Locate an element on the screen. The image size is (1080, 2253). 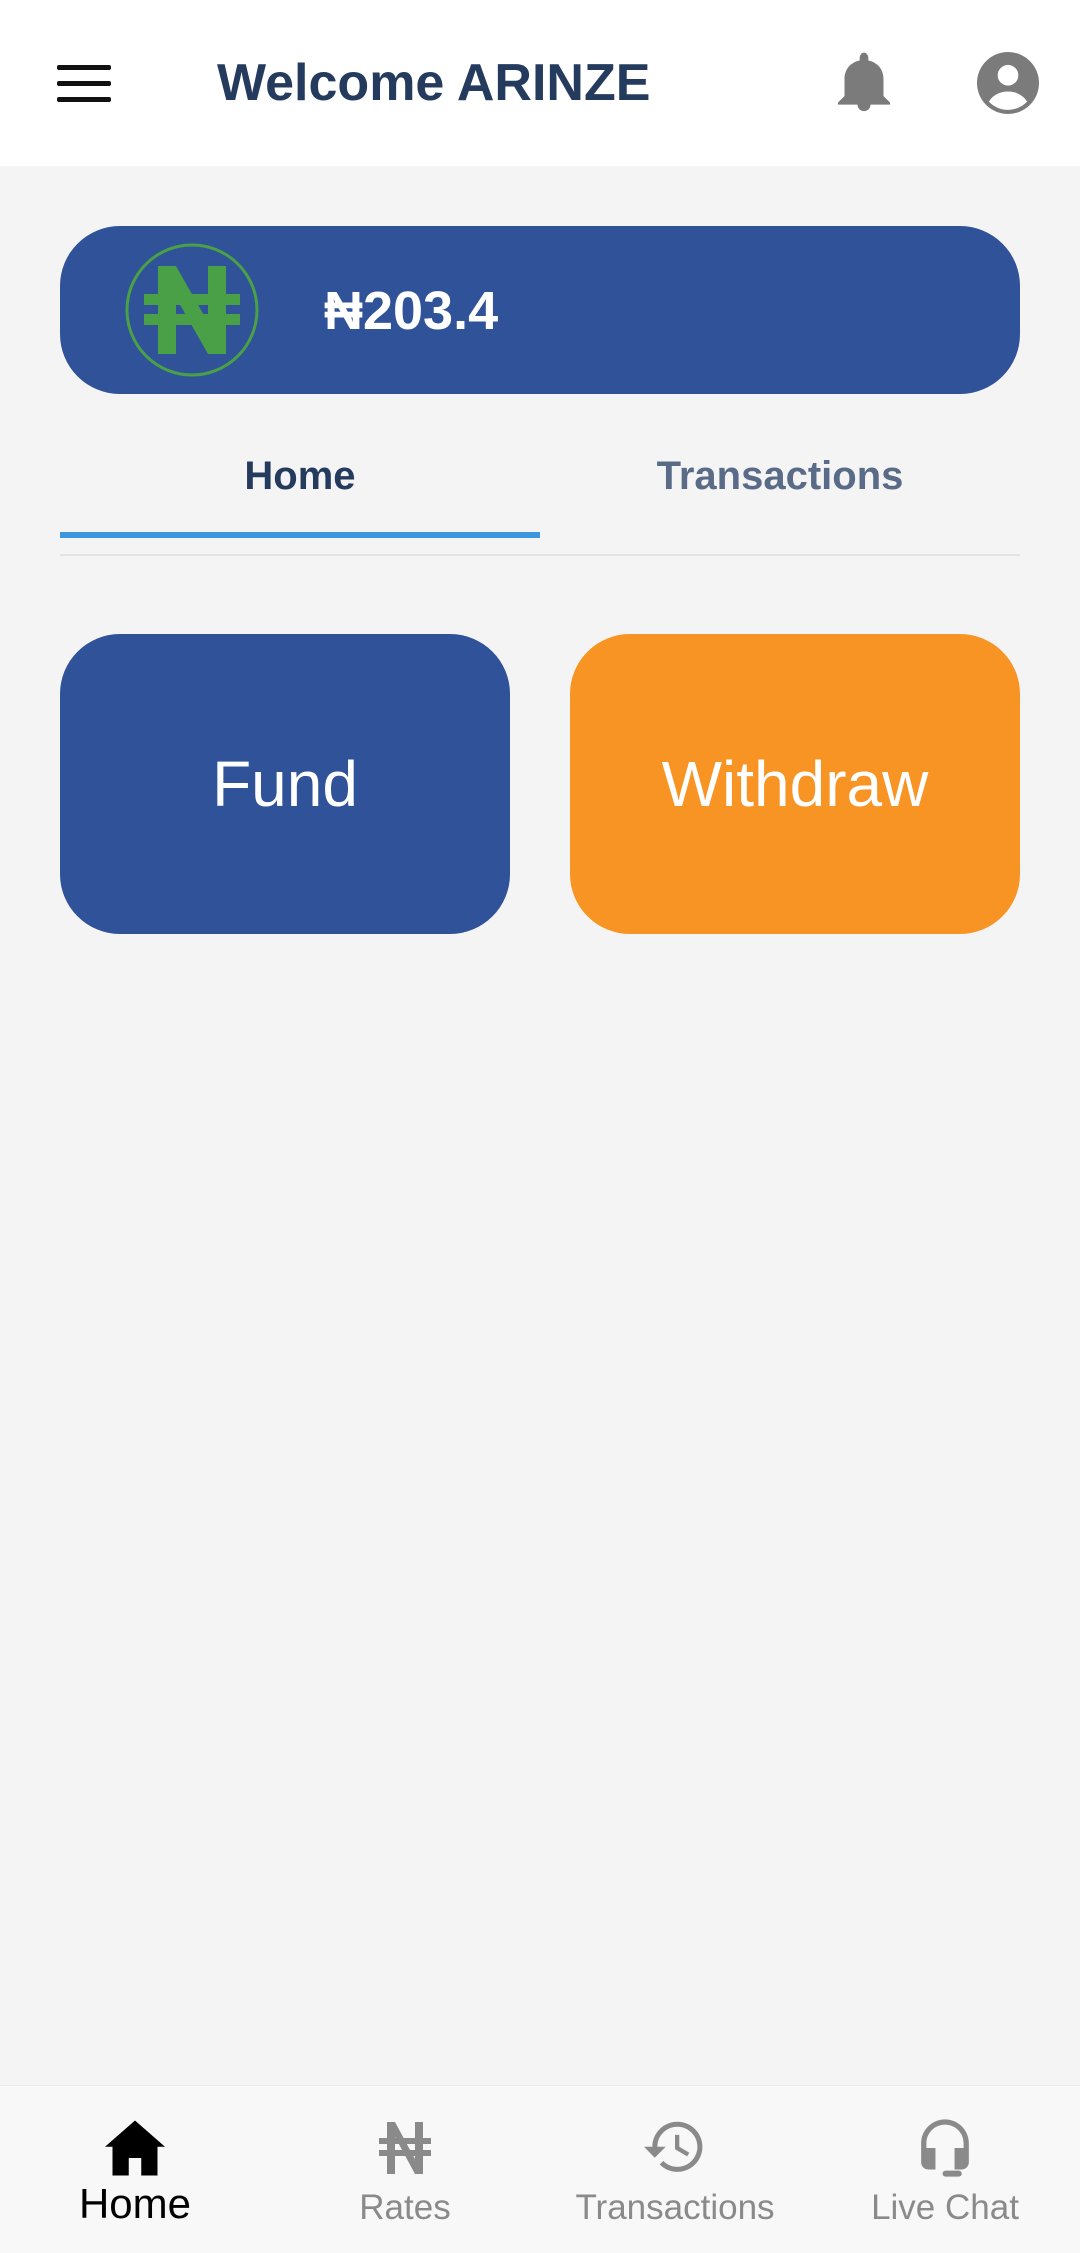
home-icon is located at coordinates (135, 2148).